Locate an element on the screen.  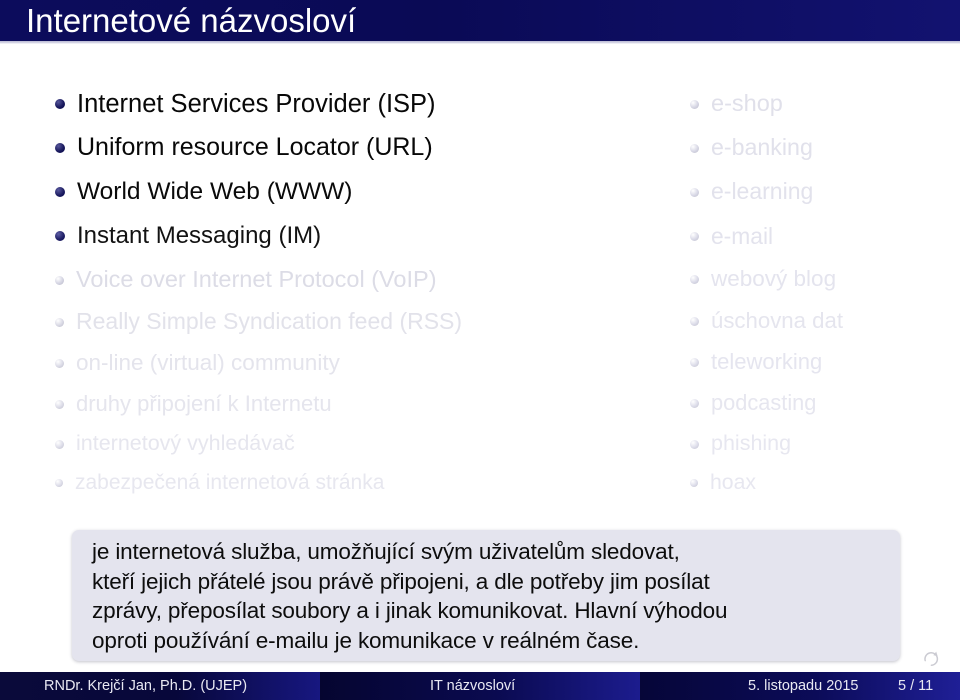
list-item: zabezpečená internetová stránka is located at coordinates (219, 483).